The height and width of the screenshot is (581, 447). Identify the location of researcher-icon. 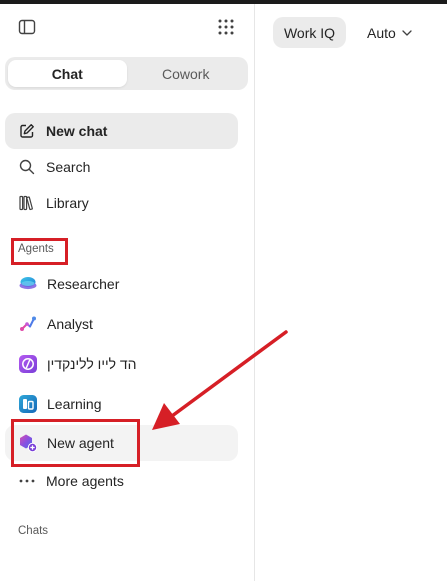
(28, 284).